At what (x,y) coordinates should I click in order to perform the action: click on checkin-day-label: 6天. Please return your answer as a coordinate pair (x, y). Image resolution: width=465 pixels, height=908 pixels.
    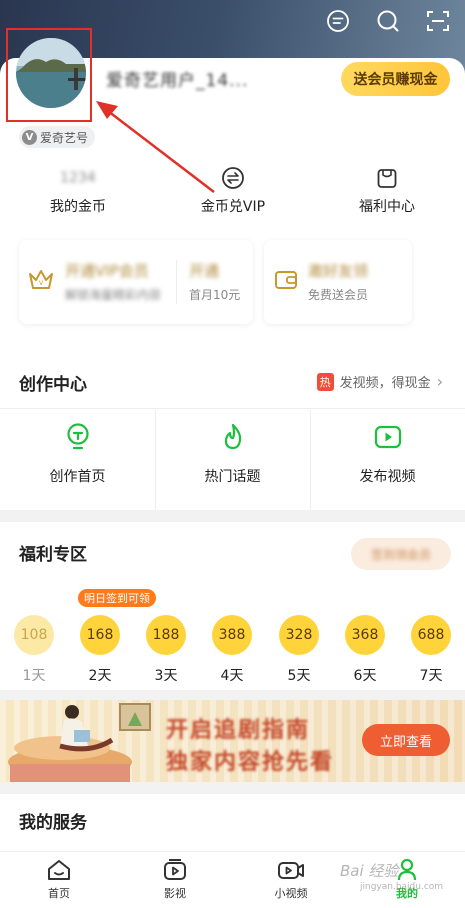
    Looking at the image, I should click on (365, 676).